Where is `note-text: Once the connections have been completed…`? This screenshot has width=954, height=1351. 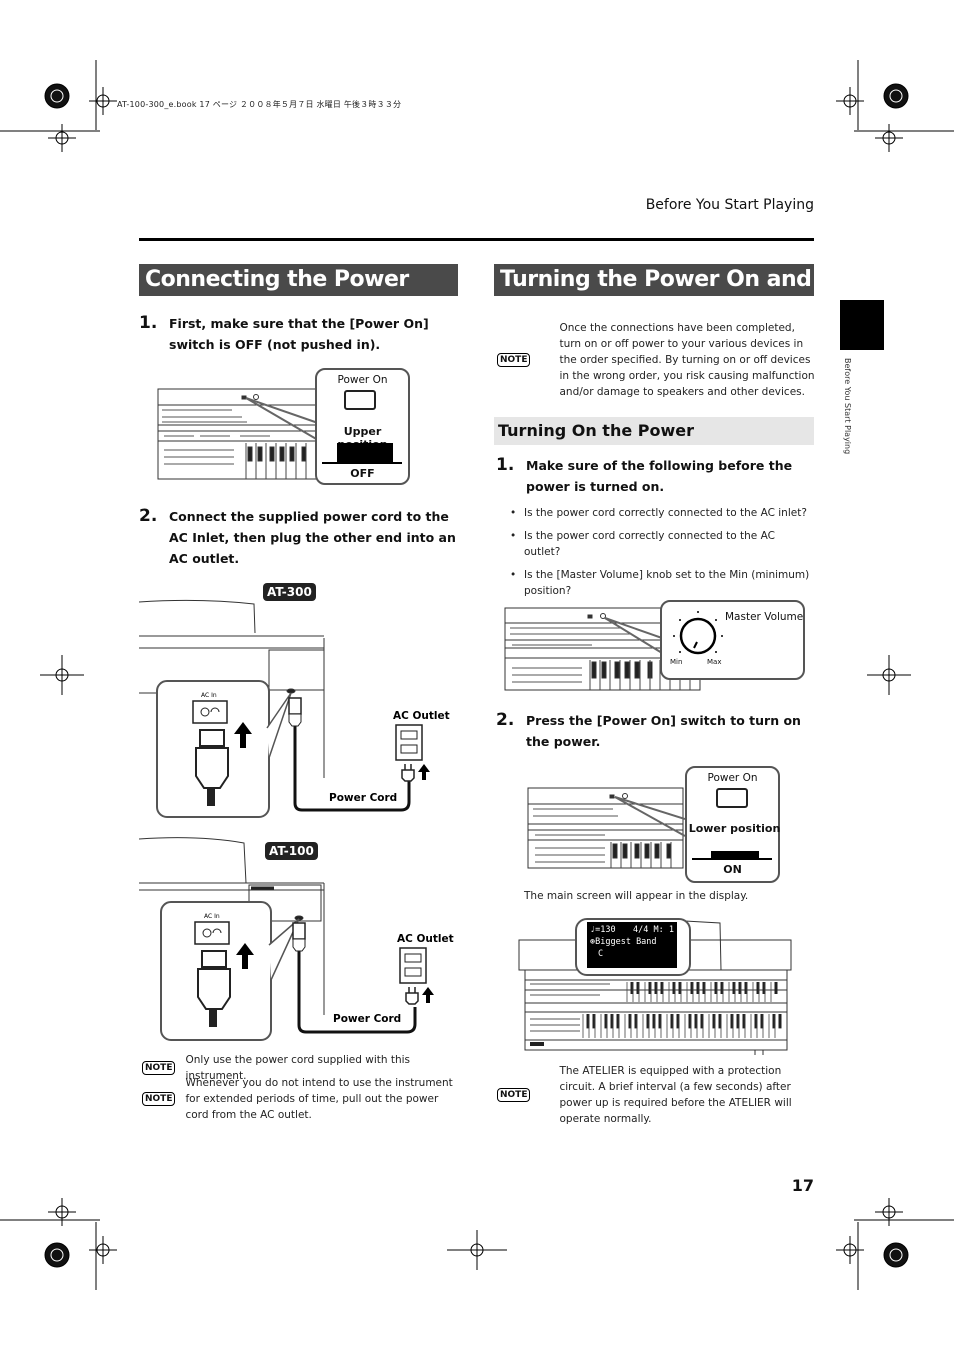
note-text: Once the connections have been completed… is located at coordinates (687, 360).